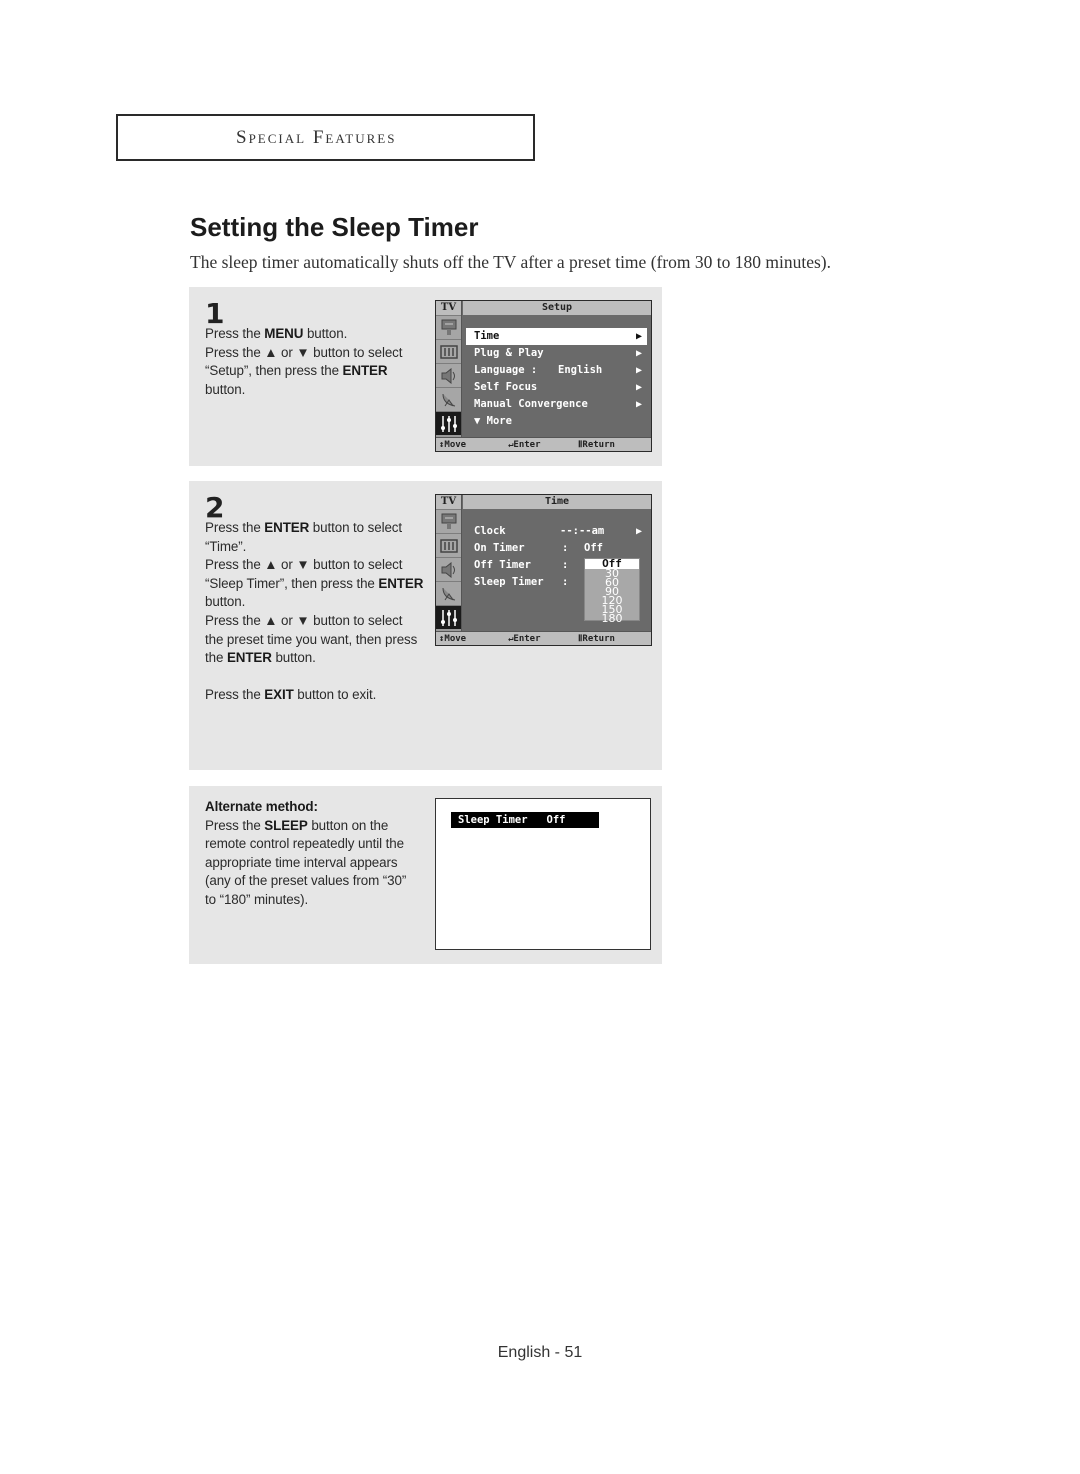 This screenshot has height=1474, width=1080. Describe the element at coordinates (556, 404) in the screenshot. I see `menu-item-manual-convergence: Manual Convergence ▶` at that location.